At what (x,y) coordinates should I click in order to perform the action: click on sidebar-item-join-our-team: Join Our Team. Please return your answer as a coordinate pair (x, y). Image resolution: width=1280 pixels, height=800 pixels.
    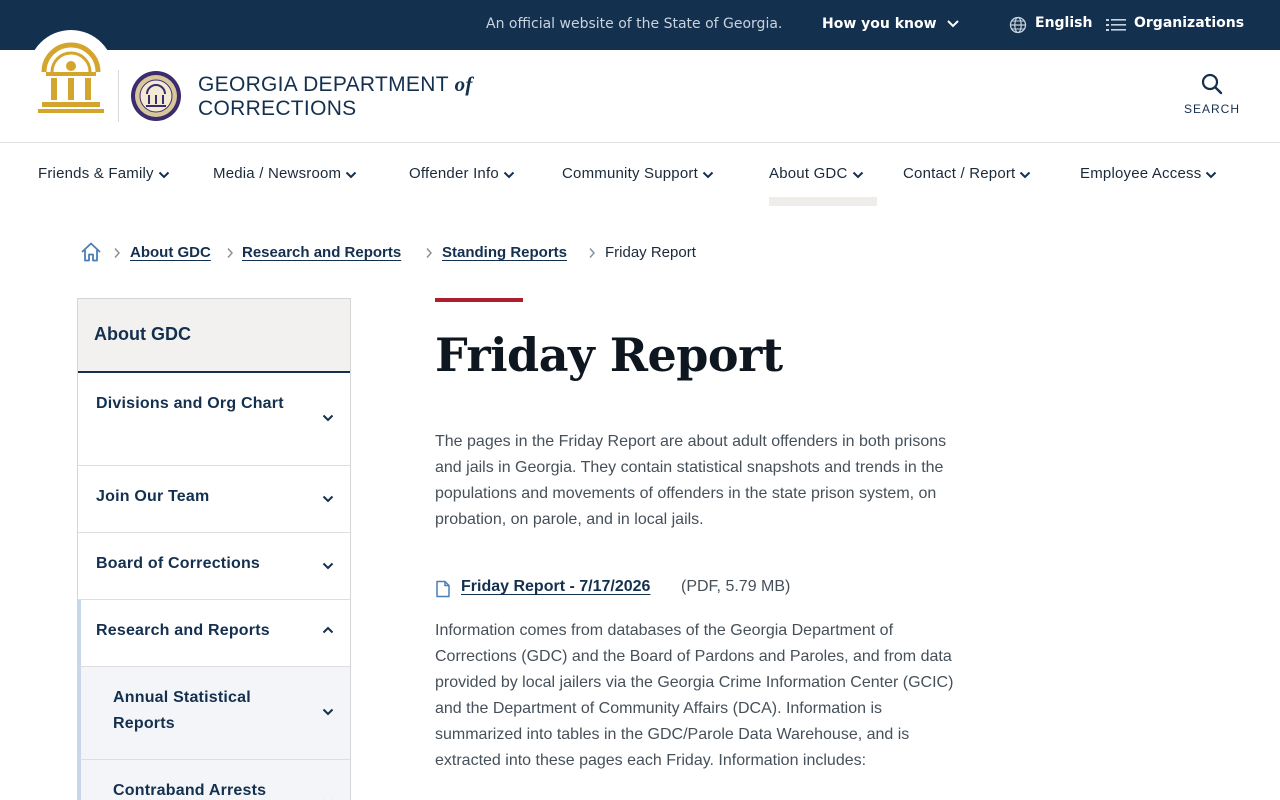
    Looking at the image, I should click on (214, 499).